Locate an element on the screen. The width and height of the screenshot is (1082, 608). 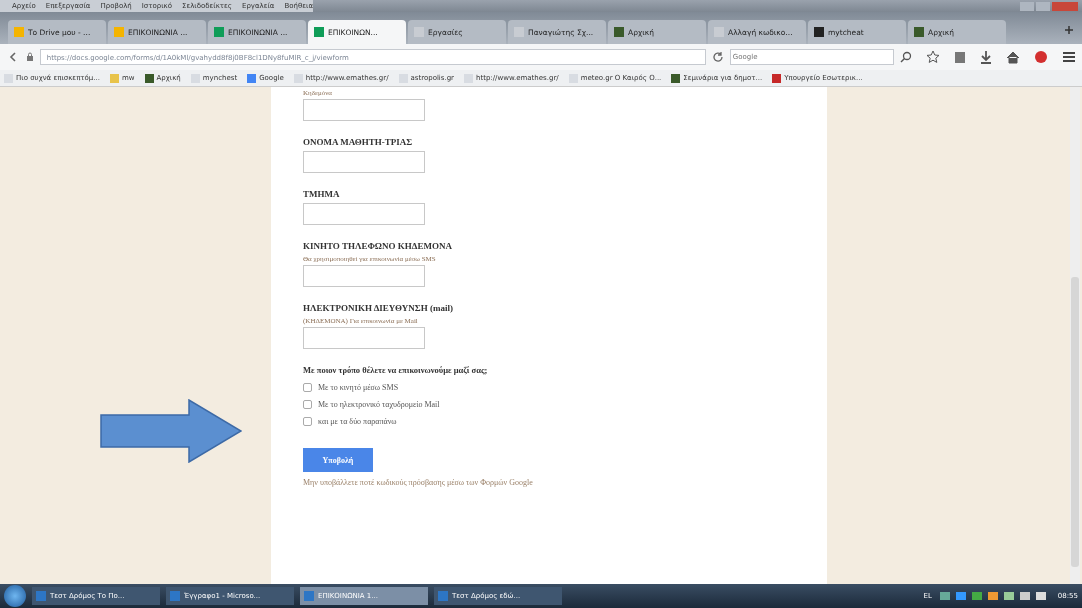
lock-icon is located at coordinates (30, 57).